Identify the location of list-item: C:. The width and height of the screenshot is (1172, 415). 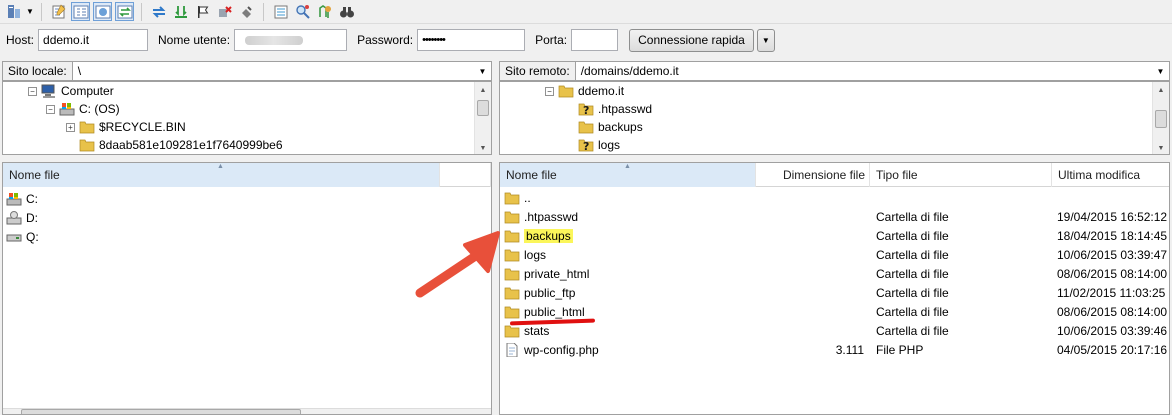
(22, 198).